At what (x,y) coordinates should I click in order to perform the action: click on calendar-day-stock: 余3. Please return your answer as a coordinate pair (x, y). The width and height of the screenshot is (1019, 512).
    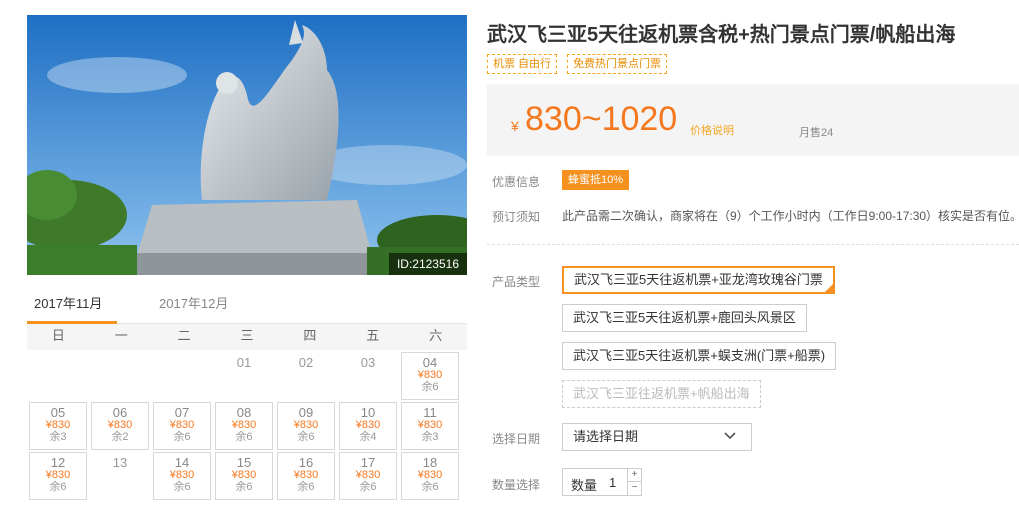
    Looking at the image, I should click on (430, 437).